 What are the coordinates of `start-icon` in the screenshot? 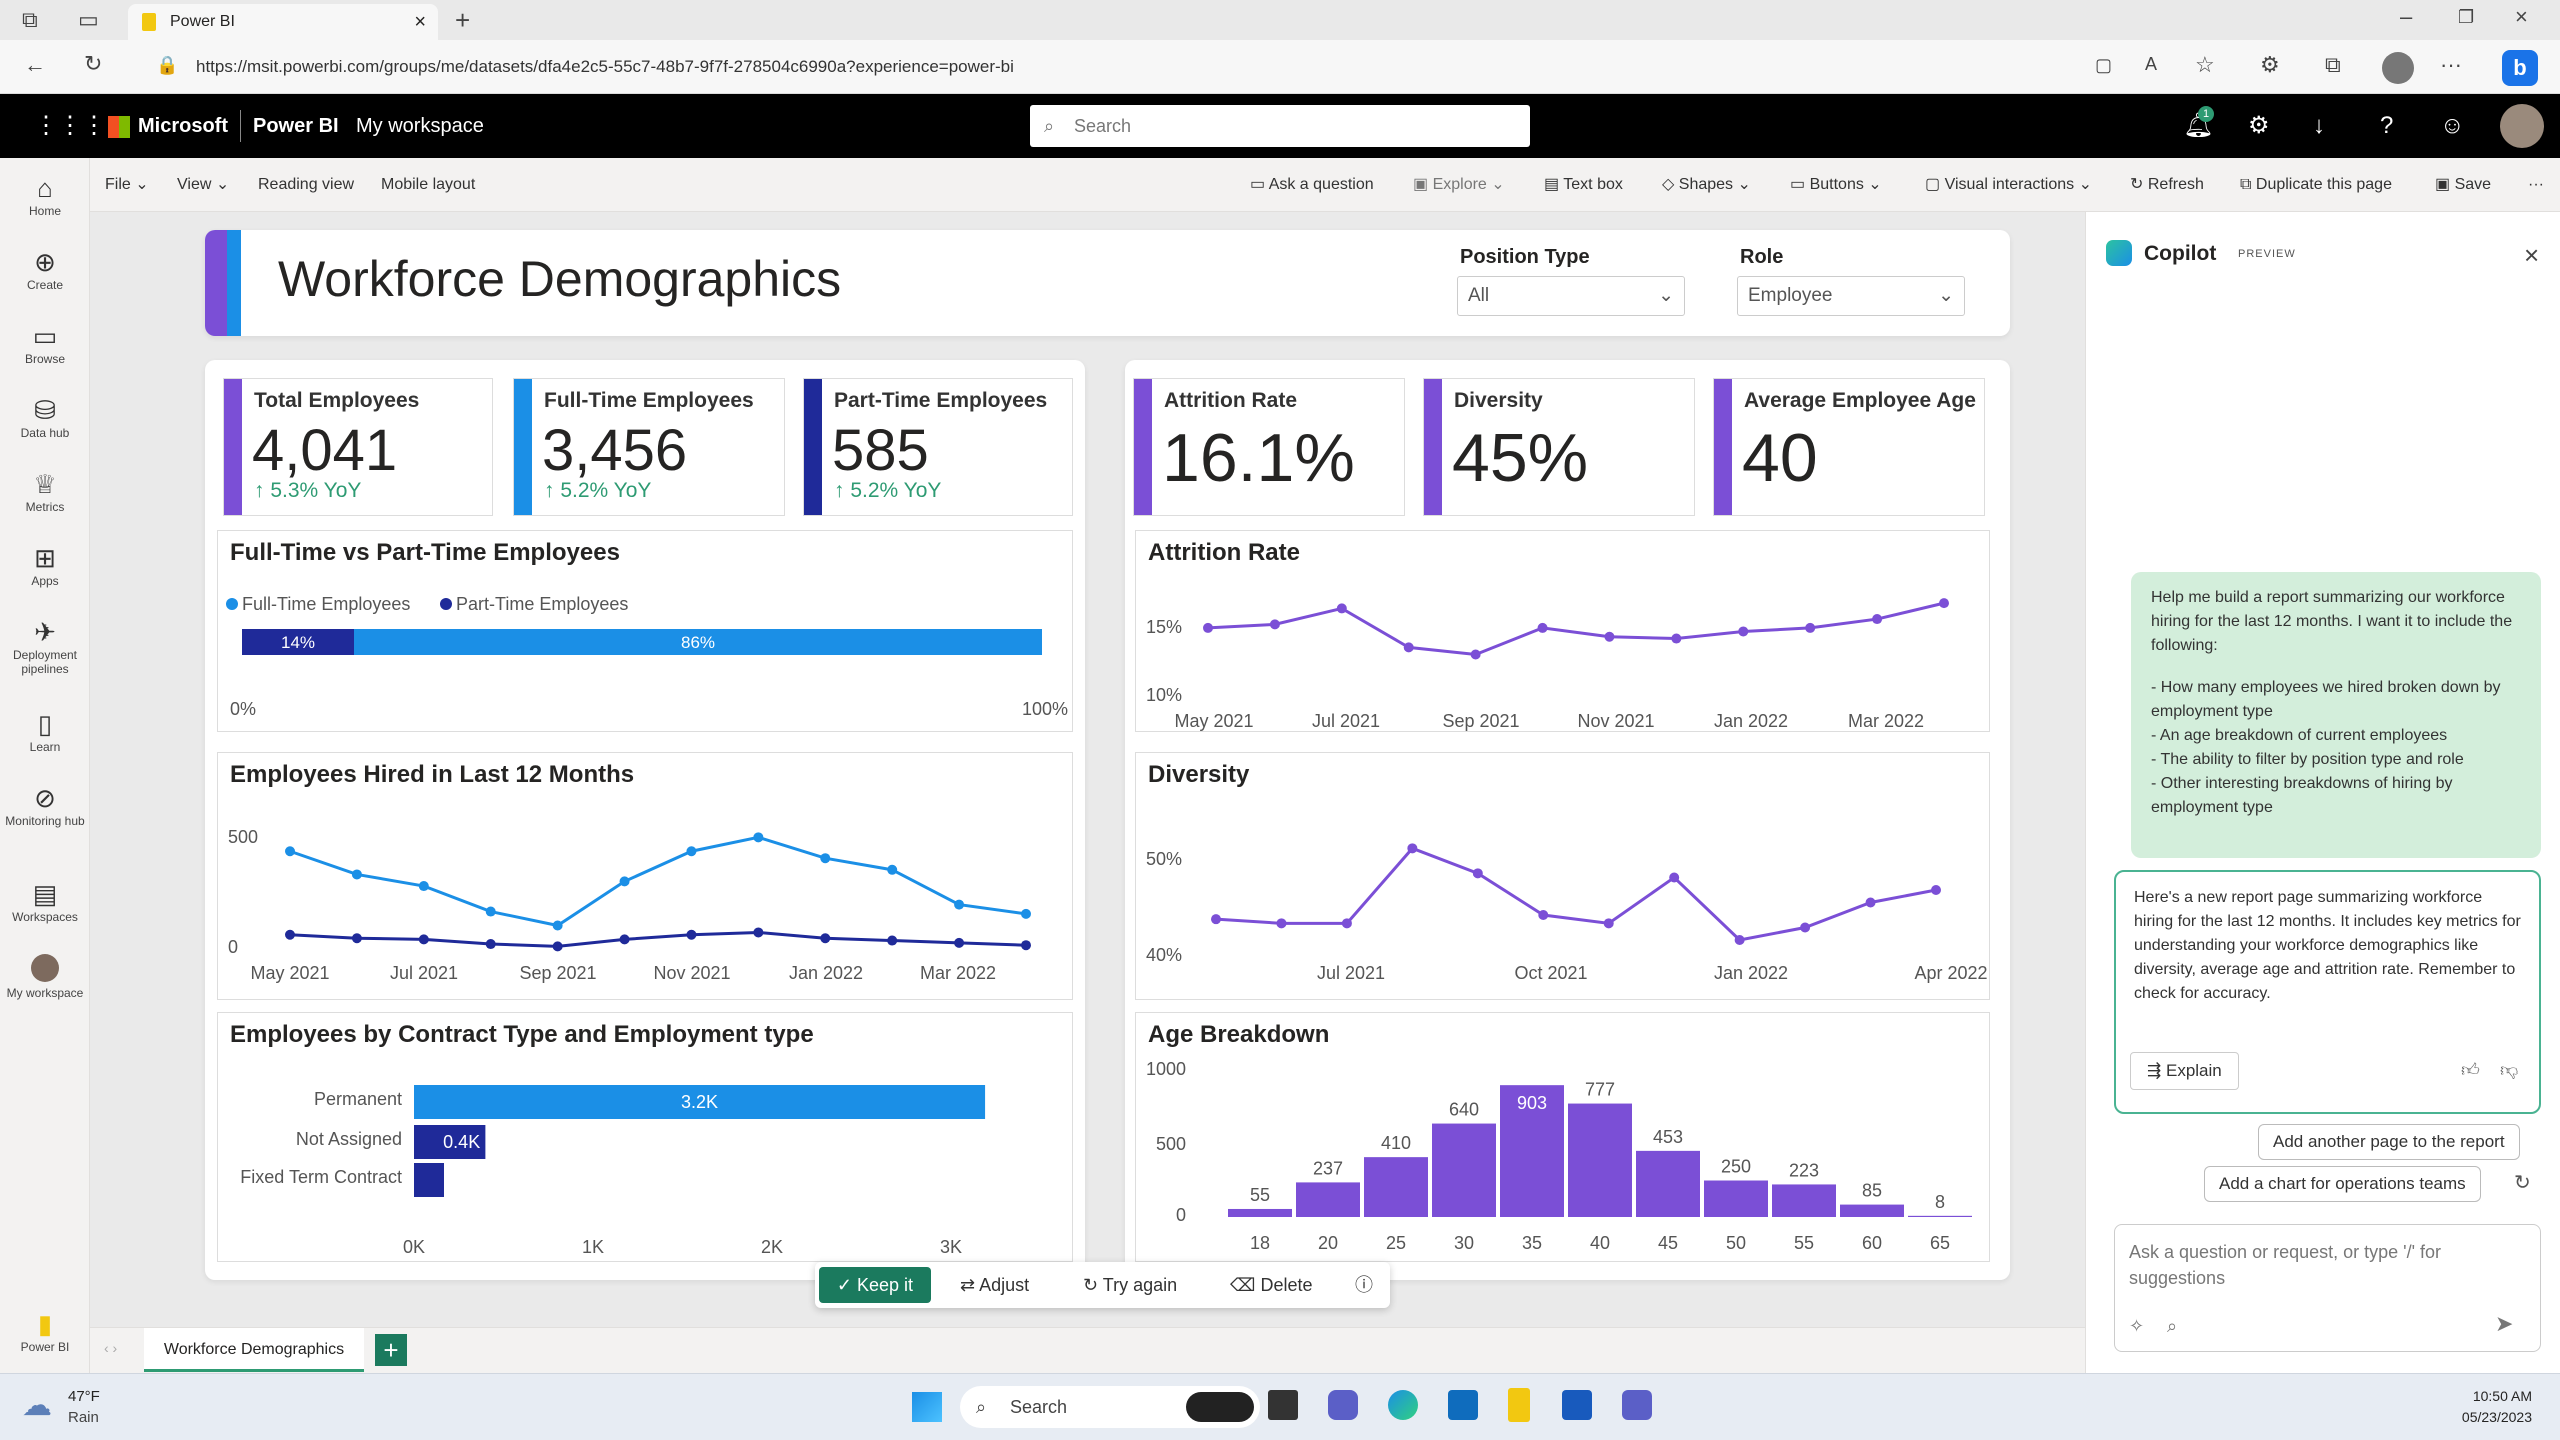 It's located at (927, 1407).